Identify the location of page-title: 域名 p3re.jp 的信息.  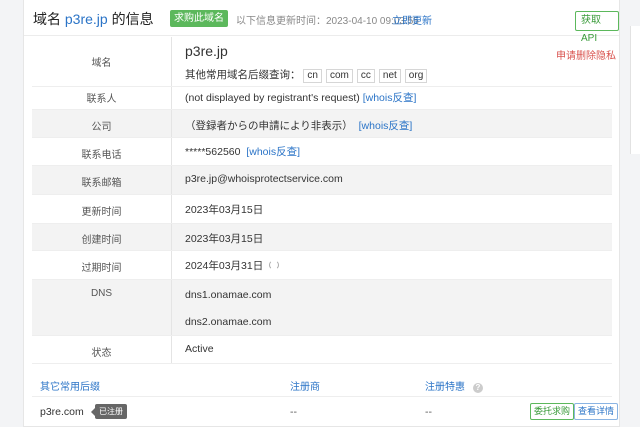
(93, 19).